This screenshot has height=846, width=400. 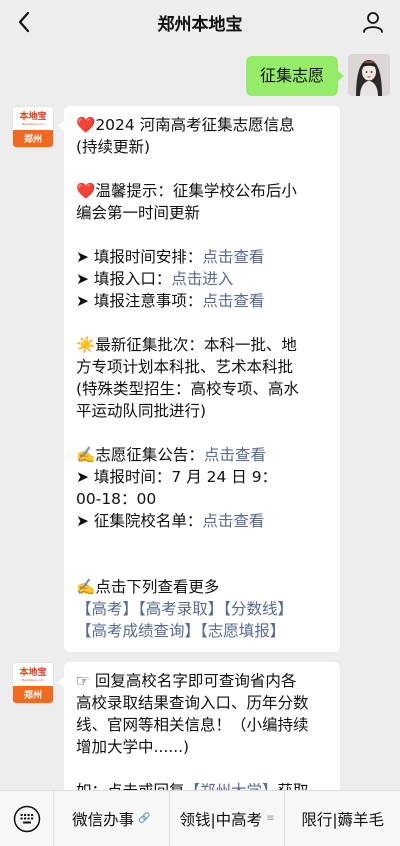 I want to click on message-line: ☞ 回复高校名字即可查询省内各, so click(x=186, y=681).